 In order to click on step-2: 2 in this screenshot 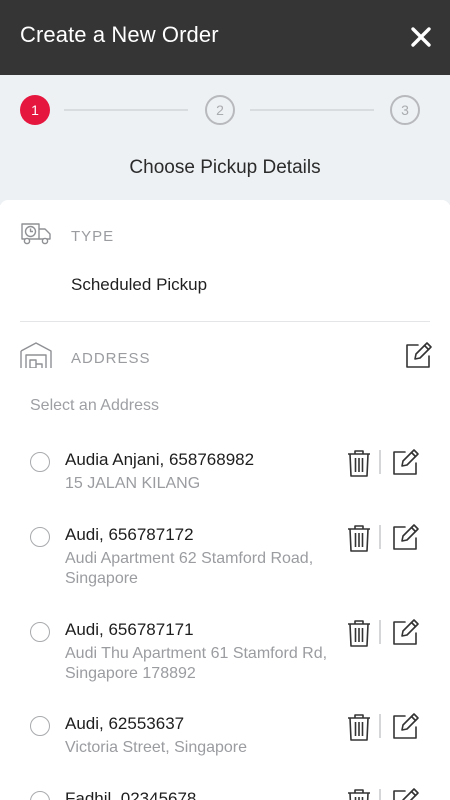, I will do `click(220, 110)`.